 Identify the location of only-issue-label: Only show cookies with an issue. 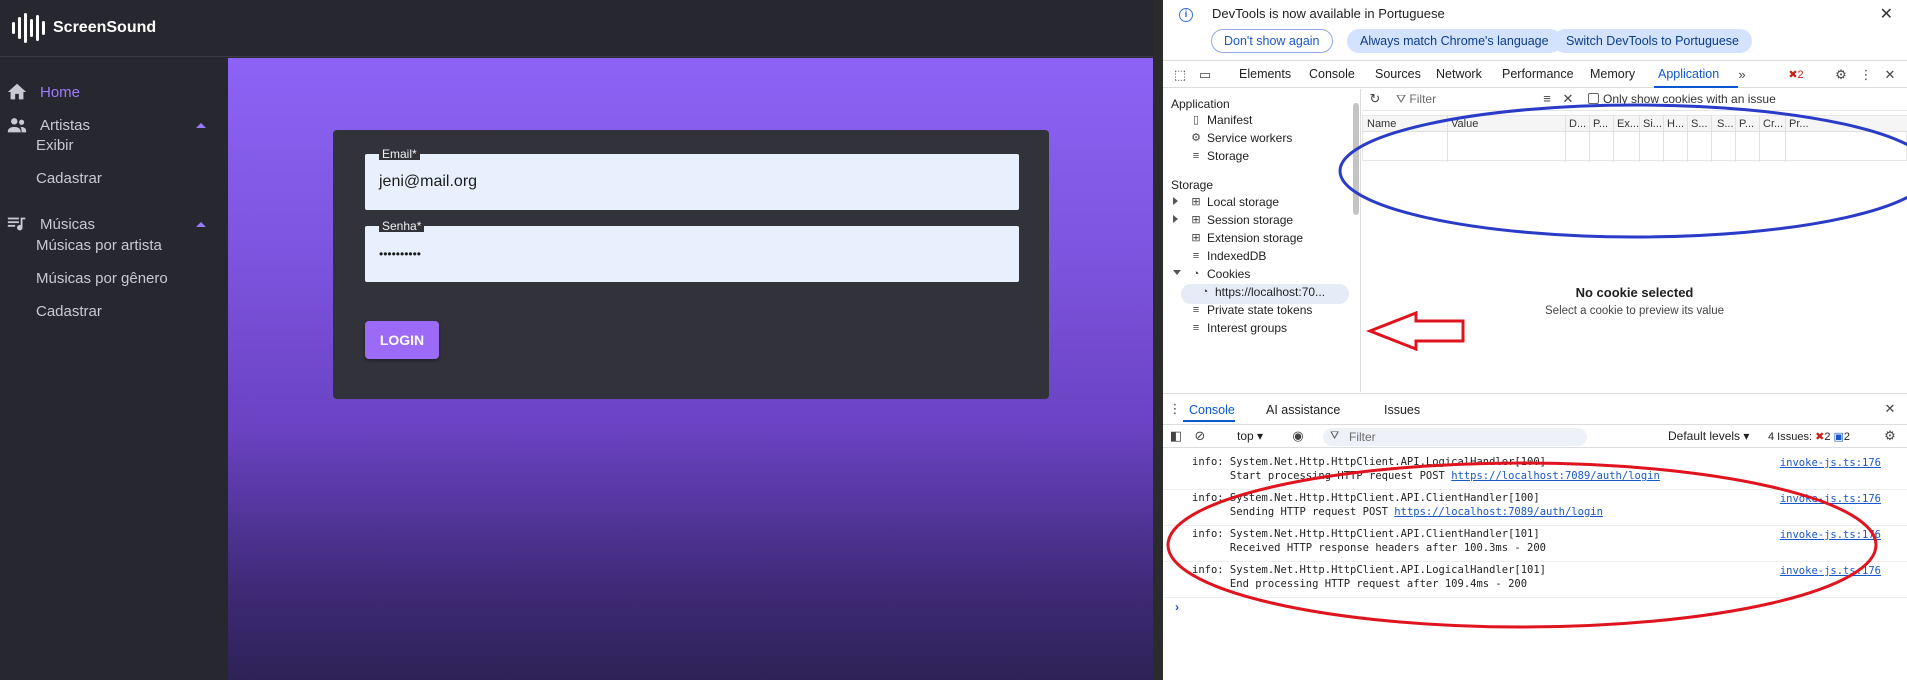
(1689, 99).